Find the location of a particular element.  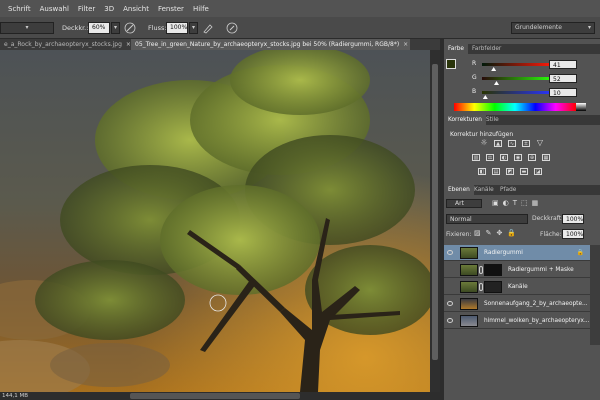

blend-mode-dropdown: Normal is located at coordinates (487, 219).